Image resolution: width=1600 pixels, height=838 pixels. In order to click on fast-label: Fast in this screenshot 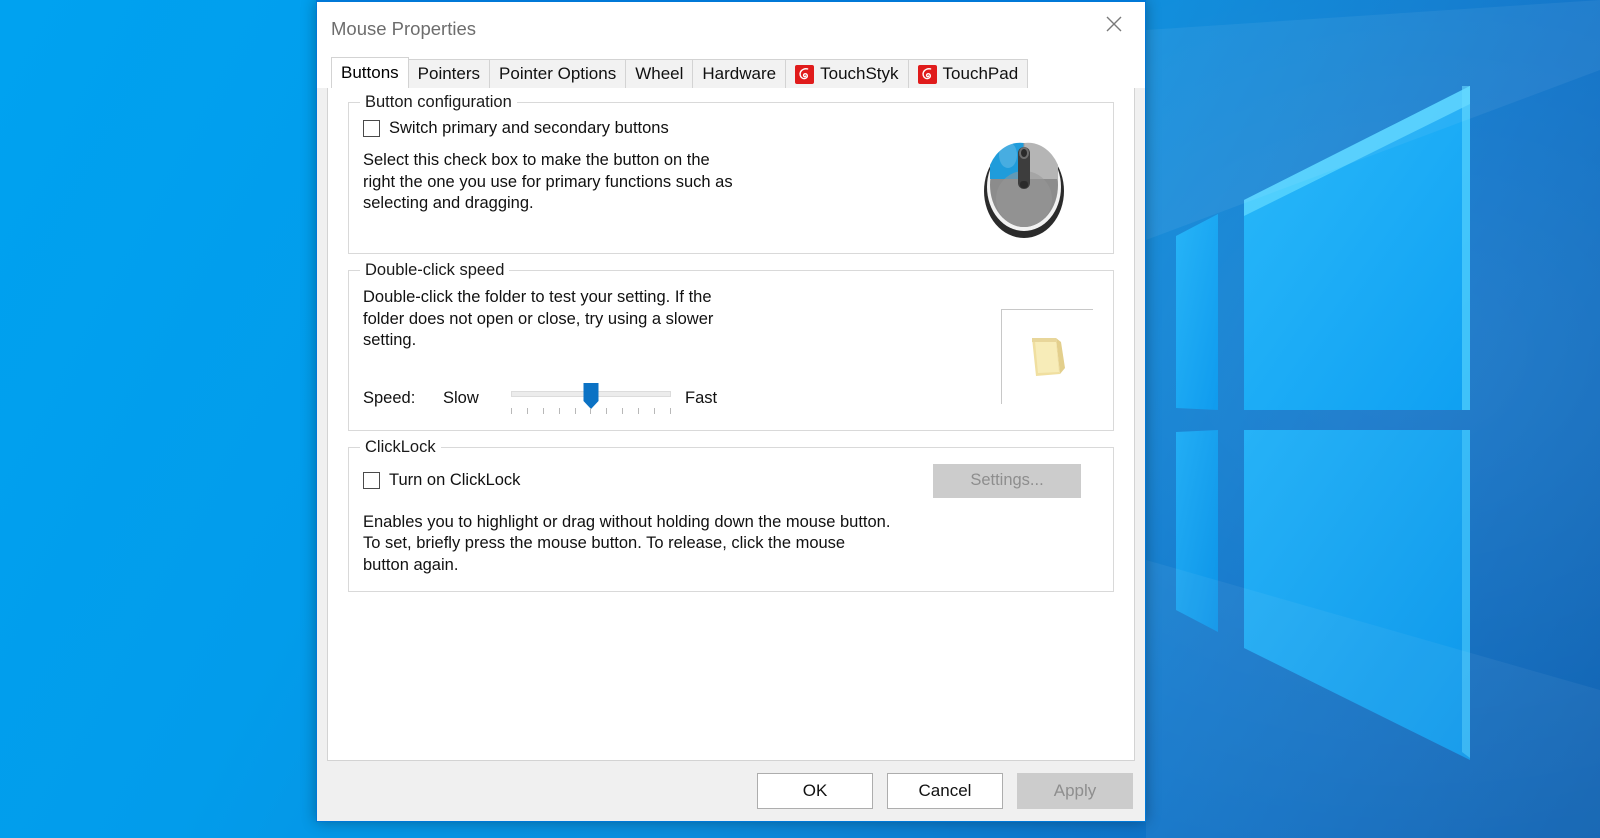, I will do `click(701, 398)`.